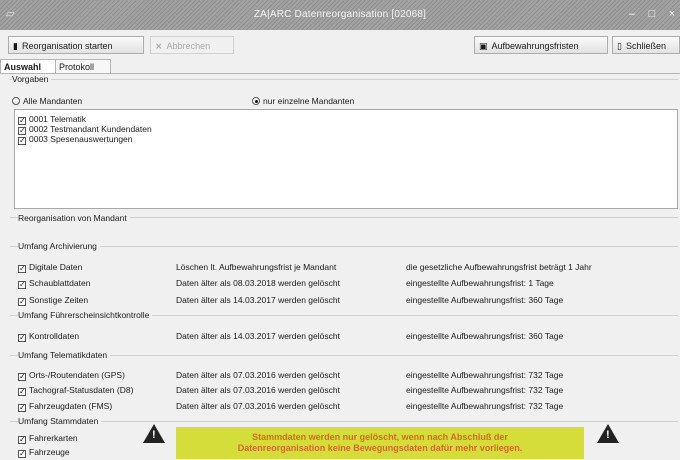 The width and height of the screenshot is (680, 460). I want to click on group-title-stammdaten: Umfang Stammdaten, so click(60, 421).